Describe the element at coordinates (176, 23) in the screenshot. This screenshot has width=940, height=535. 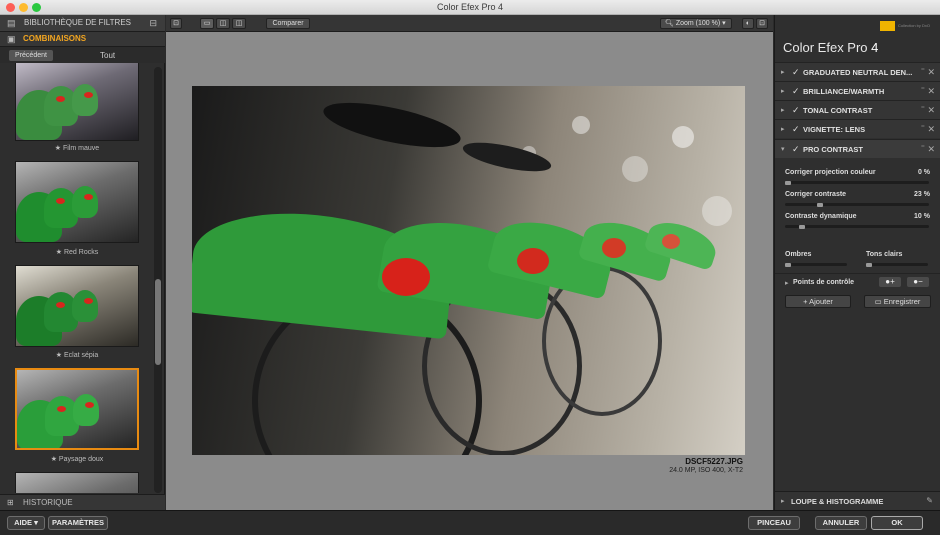
I see `panel-layout-icon: ⊡` at that location.